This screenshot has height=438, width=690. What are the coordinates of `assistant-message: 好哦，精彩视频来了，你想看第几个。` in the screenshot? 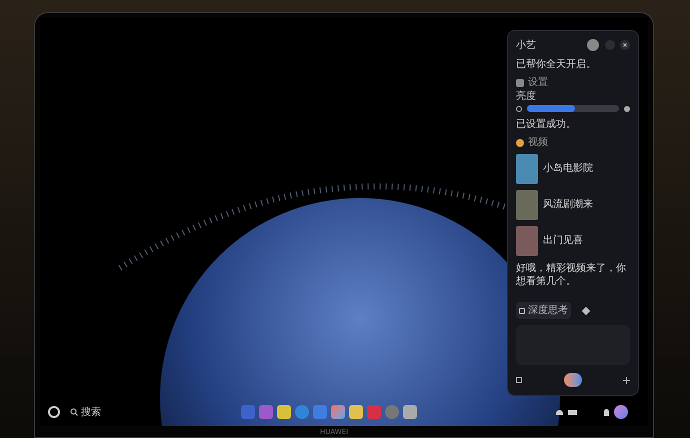 It's located at (571, 275).